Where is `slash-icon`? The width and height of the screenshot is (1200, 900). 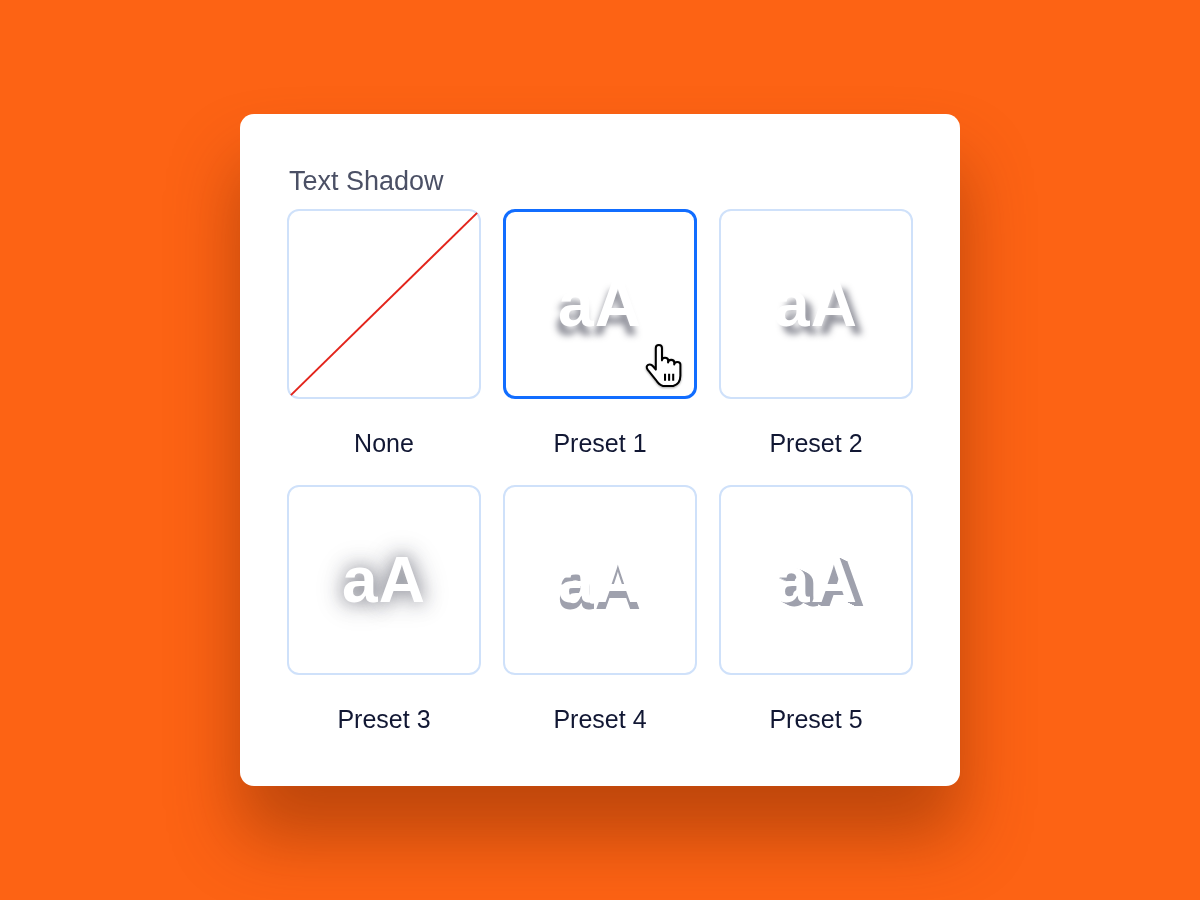
slash-icon is located at coordinates (384, 304).